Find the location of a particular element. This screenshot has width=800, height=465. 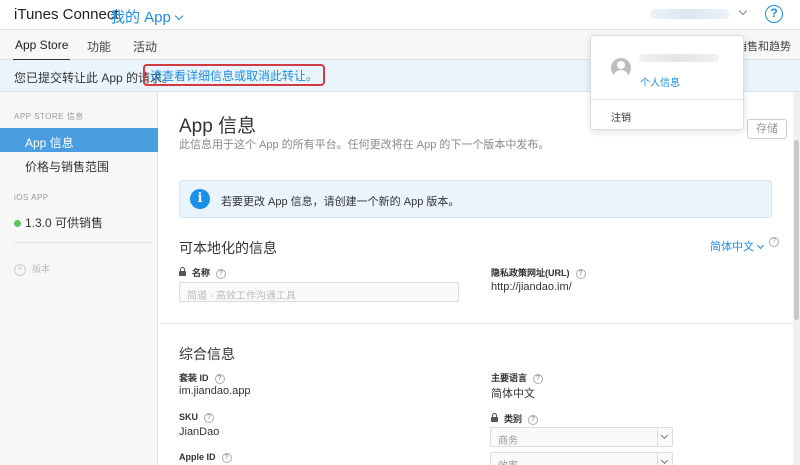

apple-id-label-text: Apple ID is located at coordinates (197, 457).